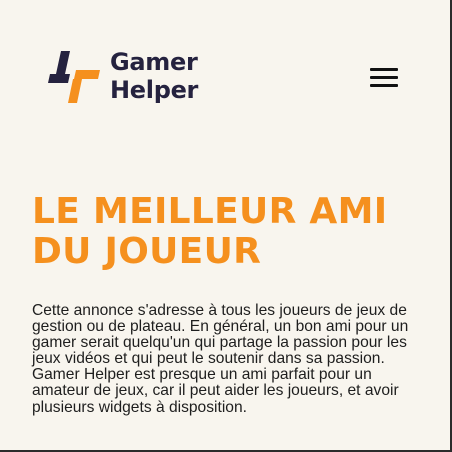  What do you see at coordinates (74, 77) in the screenshot?
I see `plus-slash-logo-icon` at bounding box center [74, 77].